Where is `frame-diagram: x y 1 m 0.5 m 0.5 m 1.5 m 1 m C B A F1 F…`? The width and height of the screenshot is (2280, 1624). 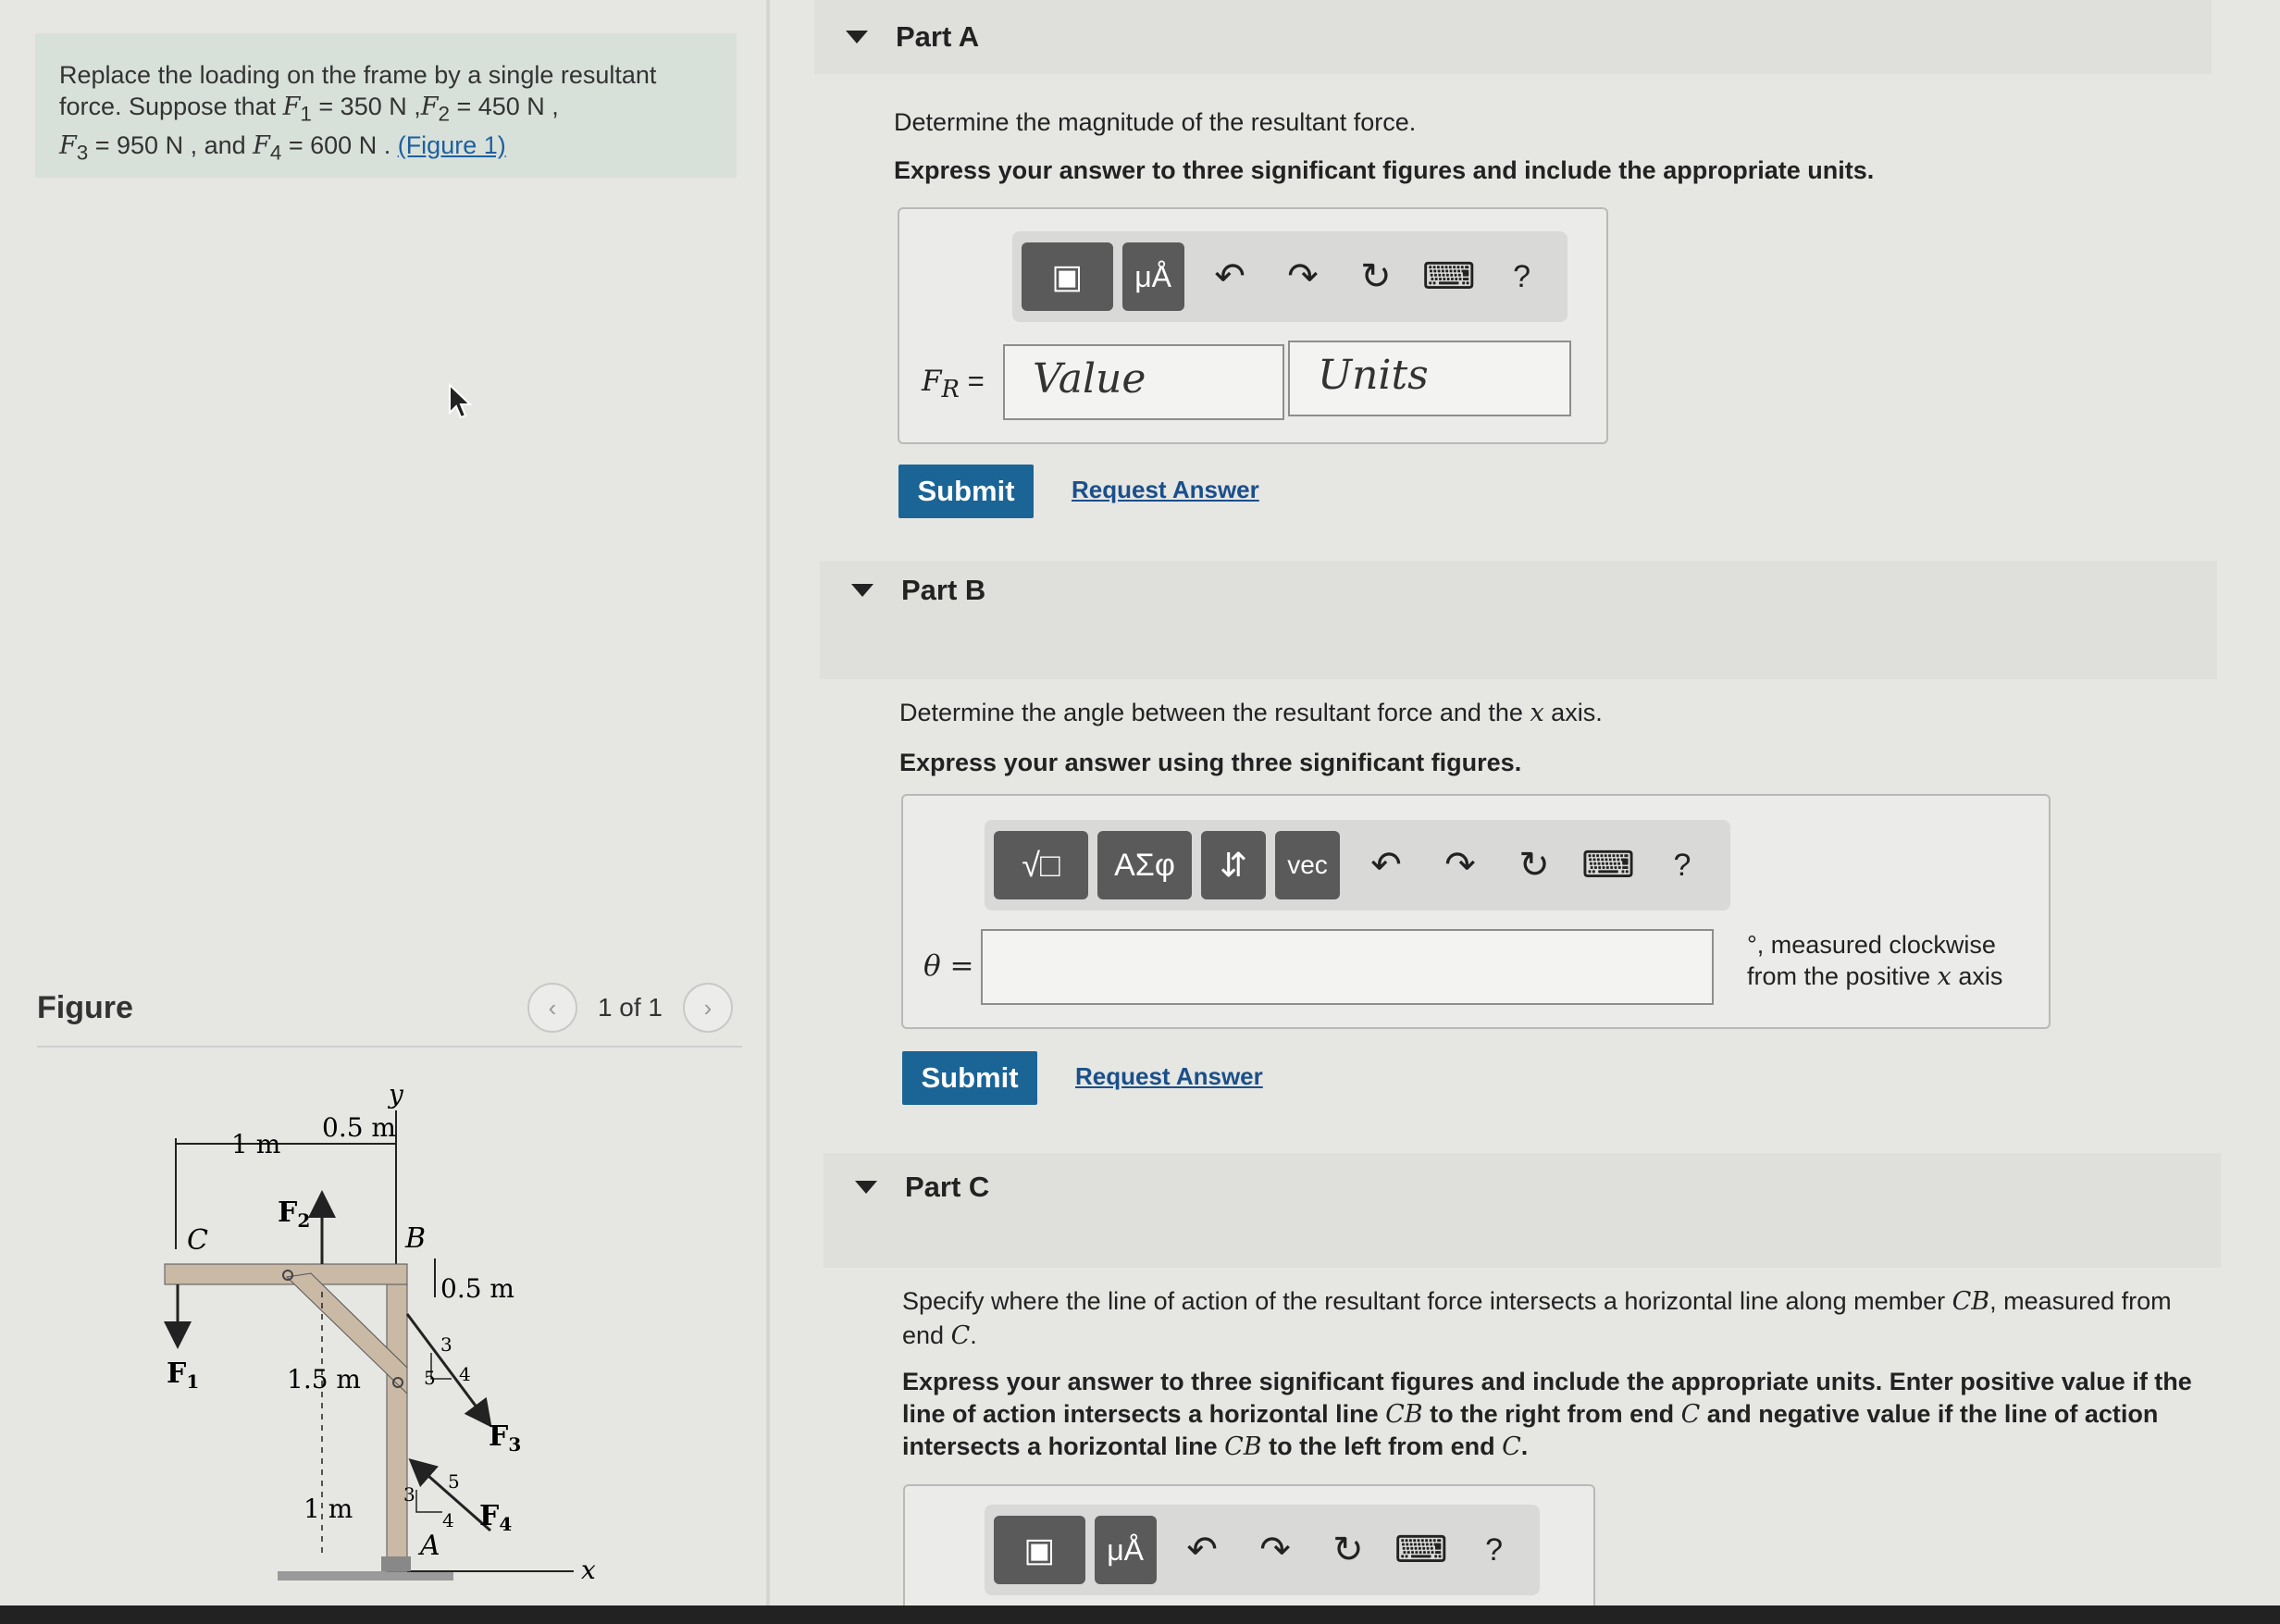 frame-diagram: x y 1 m 0.5 m 0.5 m 1.5 m 1 m C B A F1 F… is located at coordinates (380, 1334).